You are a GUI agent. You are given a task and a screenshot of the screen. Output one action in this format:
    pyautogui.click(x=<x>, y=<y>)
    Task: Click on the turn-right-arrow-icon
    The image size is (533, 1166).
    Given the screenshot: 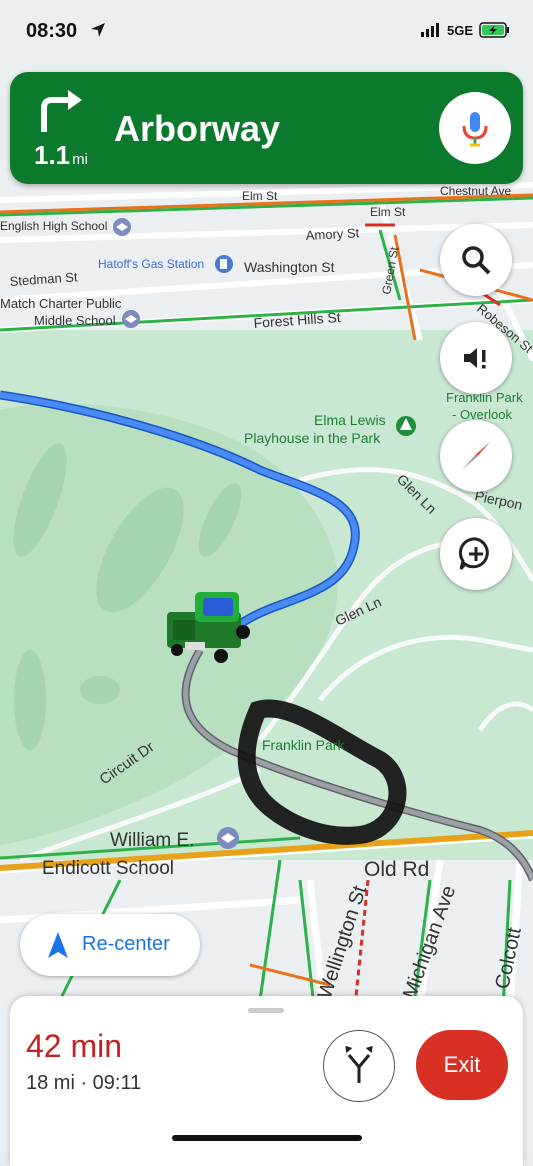 What is the action you would take?
    pyautogui.click(x=61, y=111)
    